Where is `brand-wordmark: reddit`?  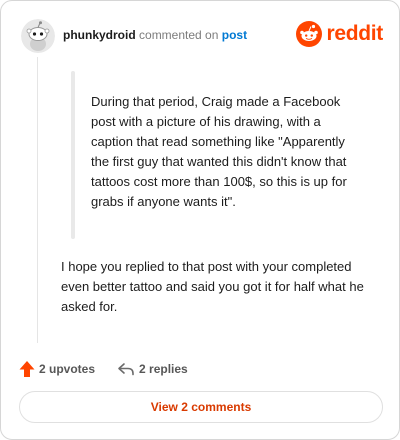 brand-wordmark: reddit is located at coordinates (354, 33).